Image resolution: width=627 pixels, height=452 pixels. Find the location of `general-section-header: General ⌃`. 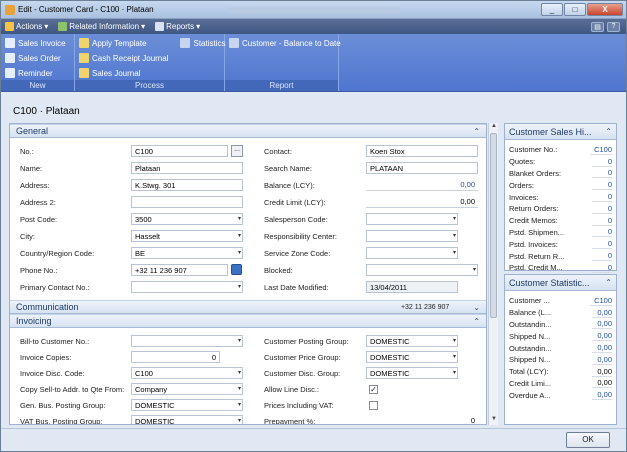

general-section-header: General ⌃ is located at coordinates (248, 131).